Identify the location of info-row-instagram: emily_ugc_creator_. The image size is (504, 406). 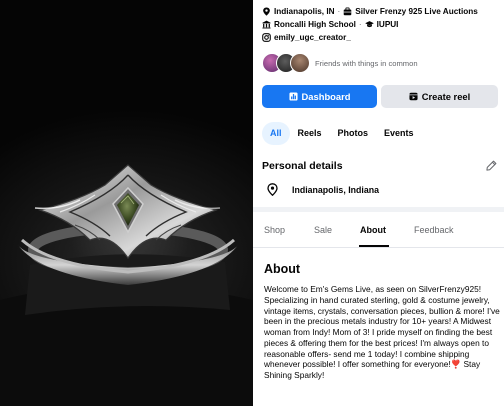
(306, 37).